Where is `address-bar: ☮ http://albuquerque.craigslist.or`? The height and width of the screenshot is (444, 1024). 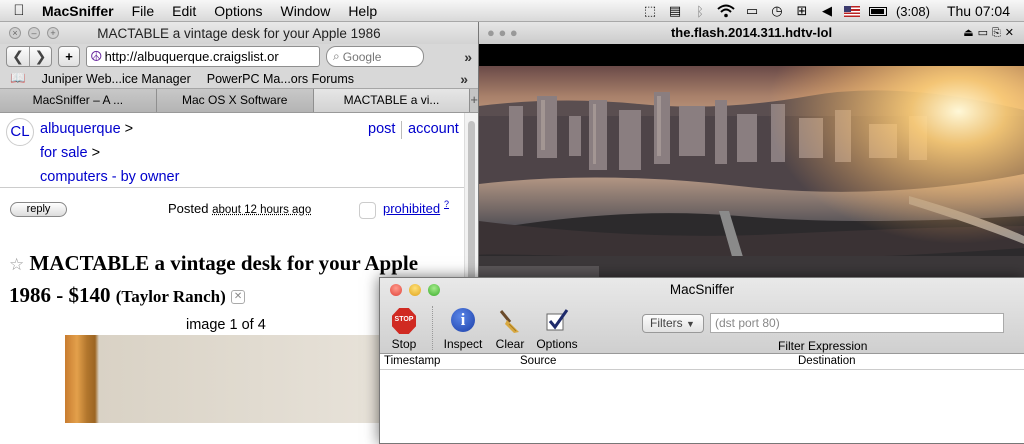
address-bar: ☮ http://albuquerque.craigslist.or is located at coordinates (203, 56).